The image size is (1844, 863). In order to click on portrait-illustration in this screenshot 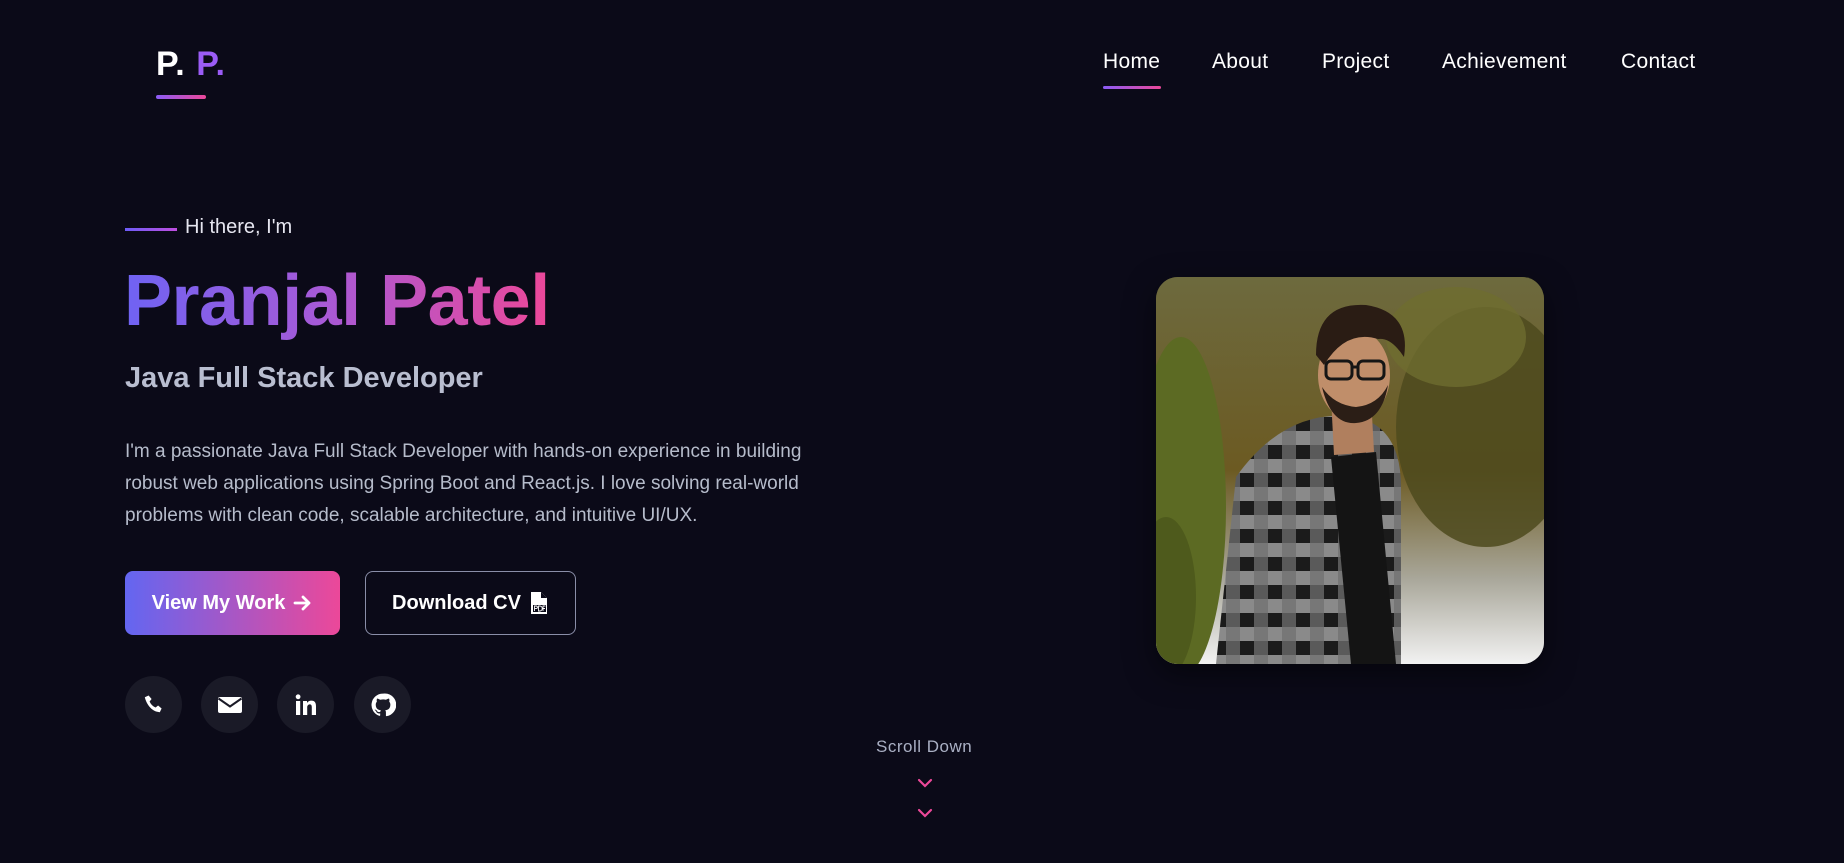, I will do `click(1350, 470)`.